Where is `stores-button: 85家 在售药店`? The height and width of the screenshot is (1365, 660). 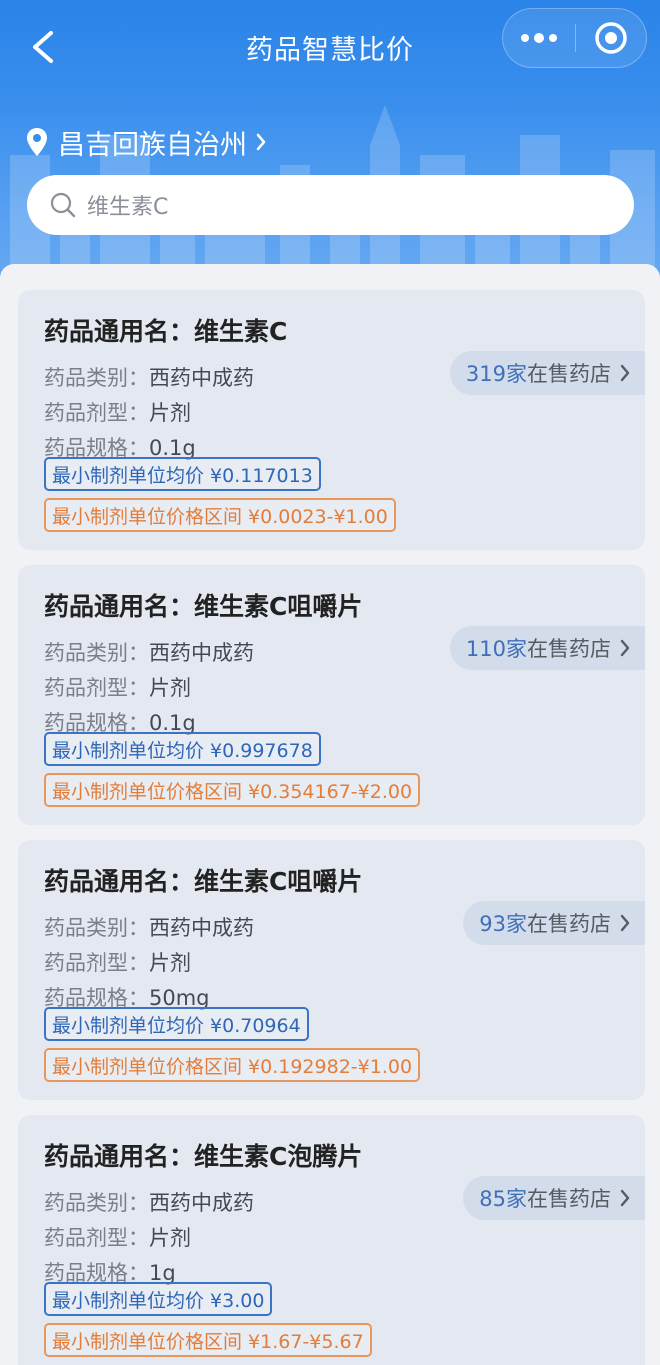
stores-button: 85家 在售药店 is located at coordinates (554, 1198).